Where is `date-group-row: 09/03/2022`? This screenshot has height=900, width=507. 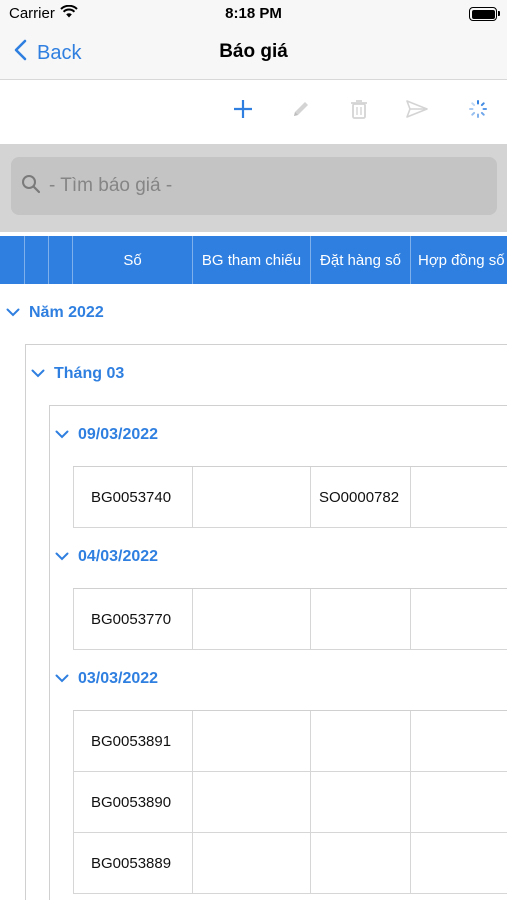 date-group-row: 09/03/2022 is located at coordinates (106, 435).